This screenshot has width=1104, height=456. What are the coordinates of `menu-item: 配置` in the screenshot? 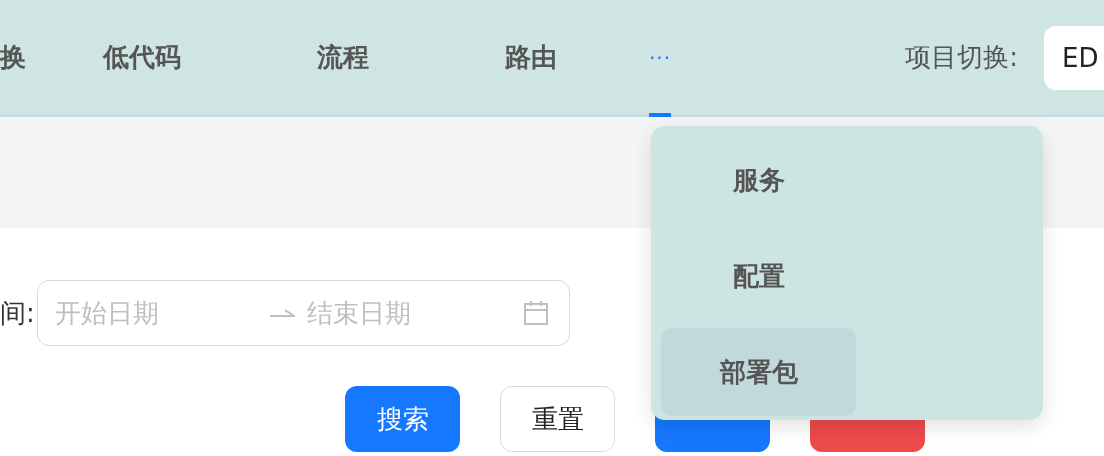 It's located at (758, 276).